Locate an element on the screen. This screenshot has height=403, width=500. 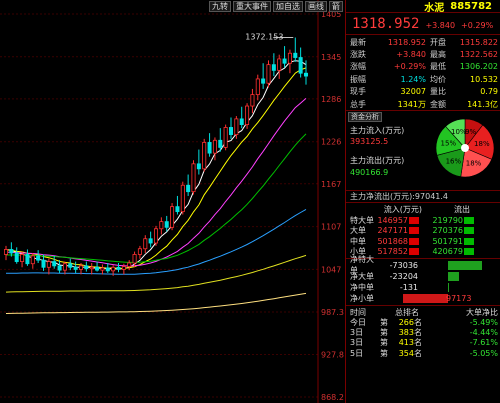
stat-value: 1.24% is located at coordinates (413, 79).